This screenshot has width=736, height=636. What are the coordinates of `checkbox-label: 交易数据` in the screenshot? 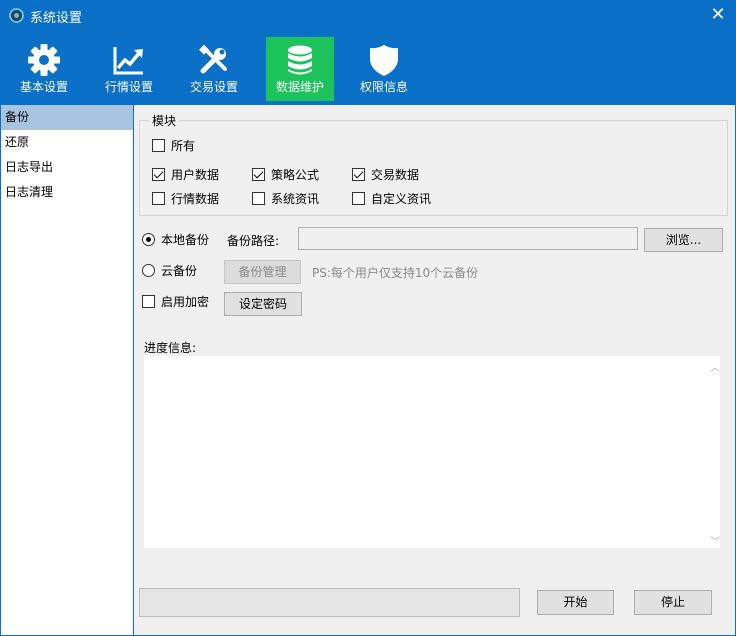 It's located at (395, 175).